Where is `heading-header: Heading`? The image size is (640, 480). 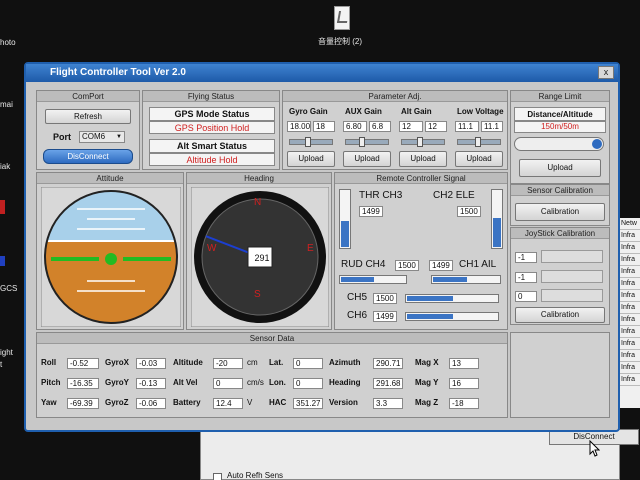 heading-header: Heading is located at coordinates (259, 178).